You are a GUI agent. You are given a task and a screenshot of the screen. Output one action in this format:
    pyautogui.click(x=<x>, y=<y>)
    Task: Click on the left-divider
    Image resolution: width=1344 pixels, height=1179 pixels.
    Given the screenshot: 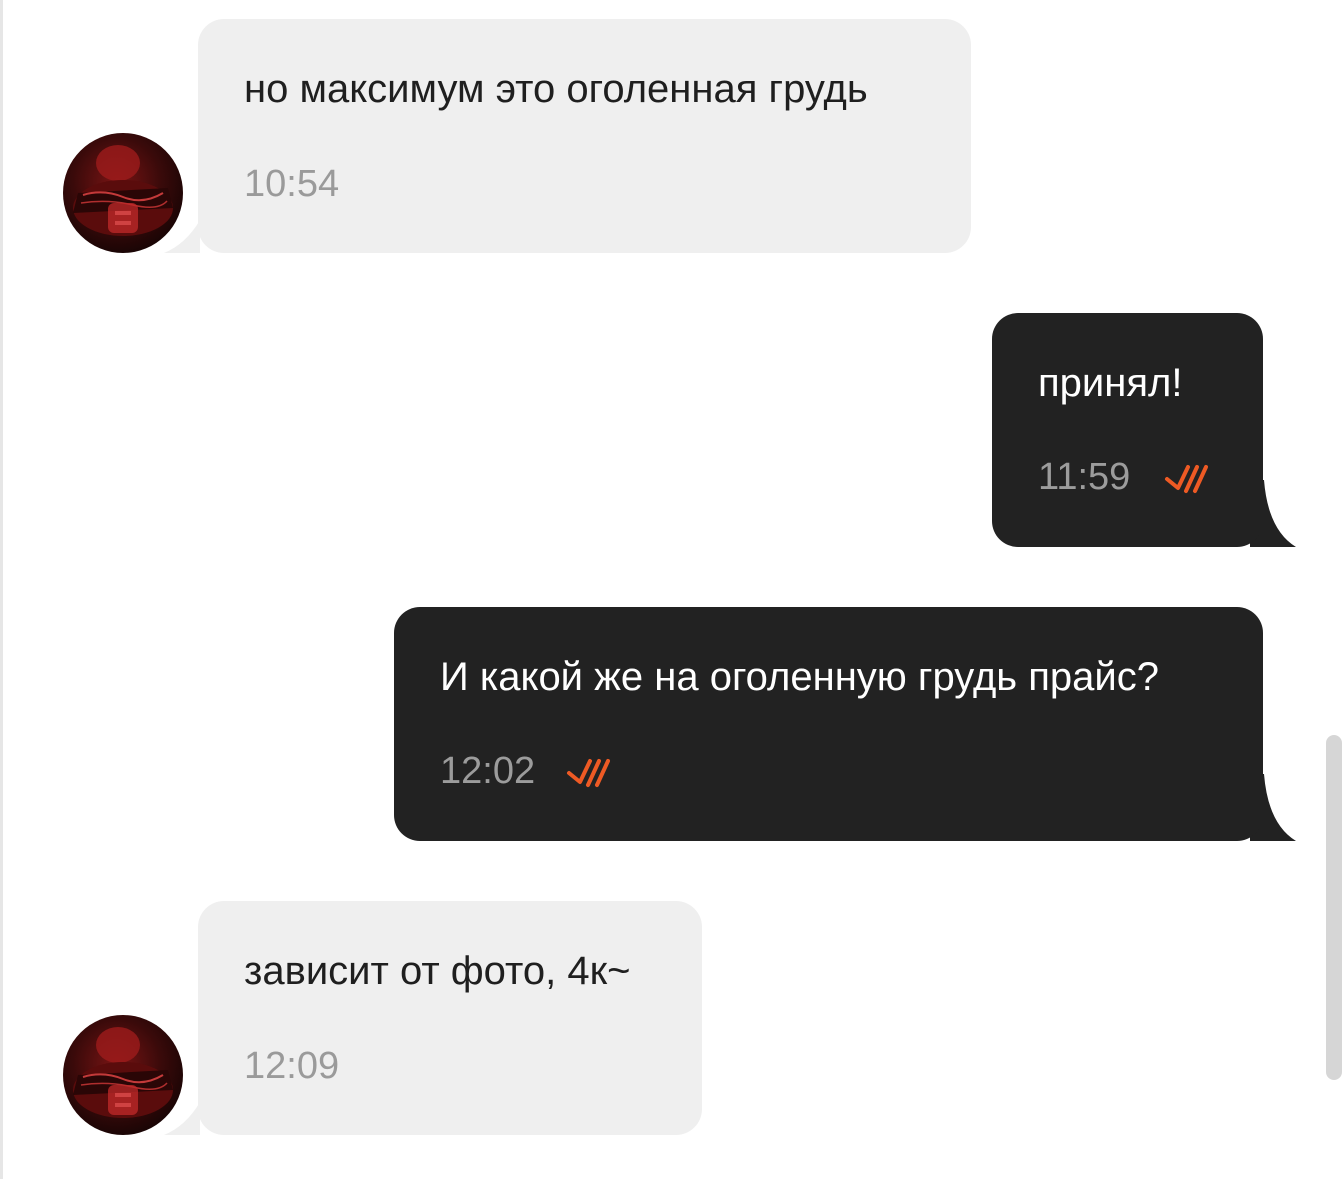 What is the action you would take?
    pyautogui.click(x=1, y=589)
    